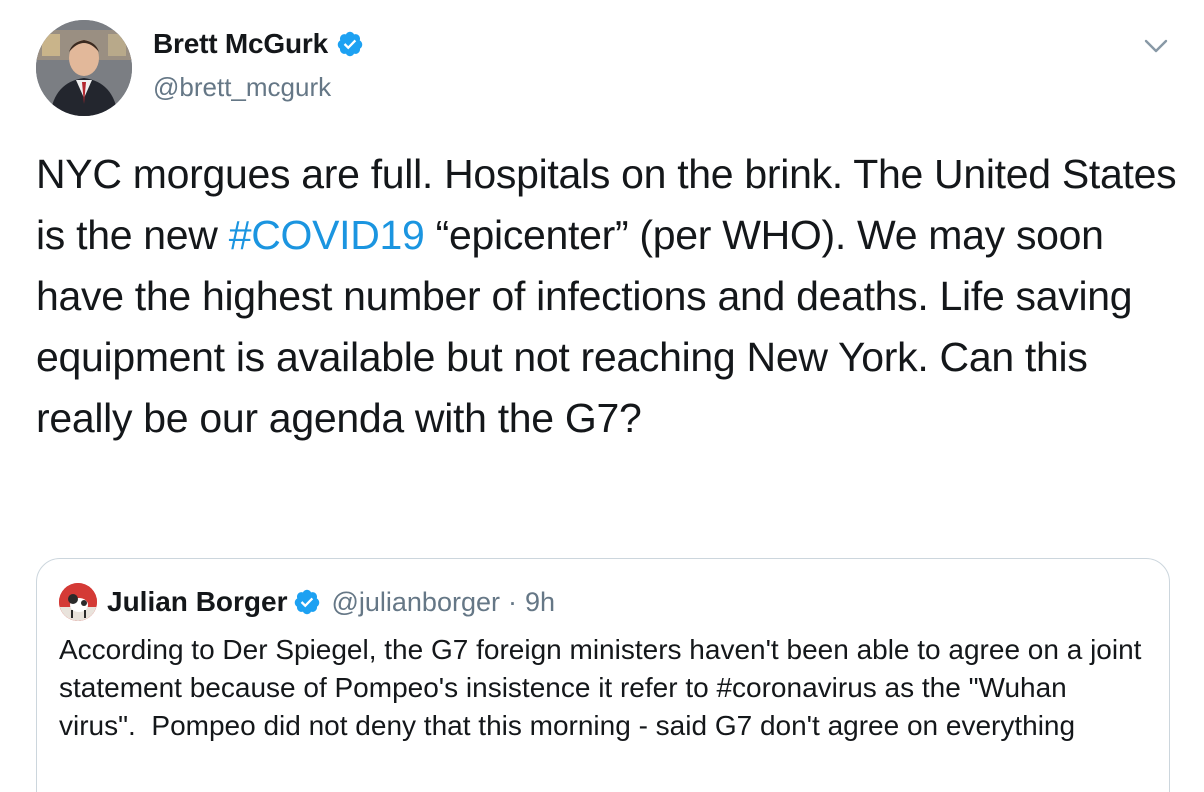 This screenshot has height=792, width=1204. What do you see at coordinates (327, 235) in the screenshot?
I see `hashtag-link: #COVID19` at bounding box center [327, 235].